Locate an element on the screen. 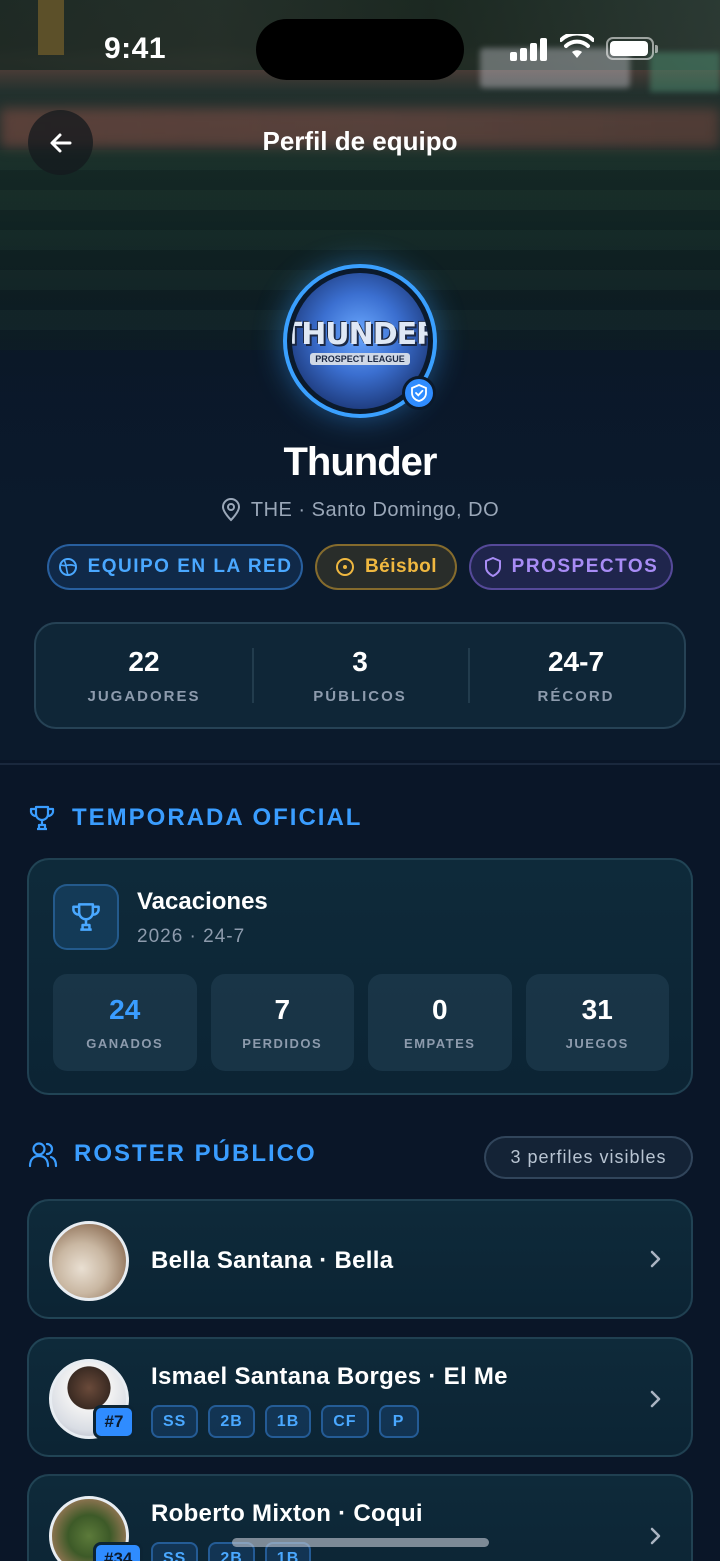 The image size is (720, 1561). home-indicator is located at coordinates (360, 1542).